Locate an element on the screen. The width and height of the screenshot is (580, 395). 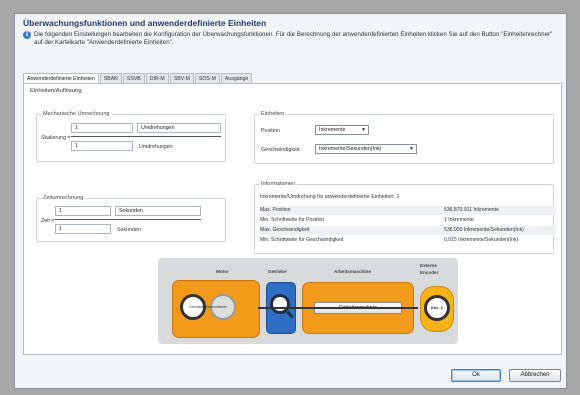
encoder-label-1: Externe is located at coordinates (428, 265).